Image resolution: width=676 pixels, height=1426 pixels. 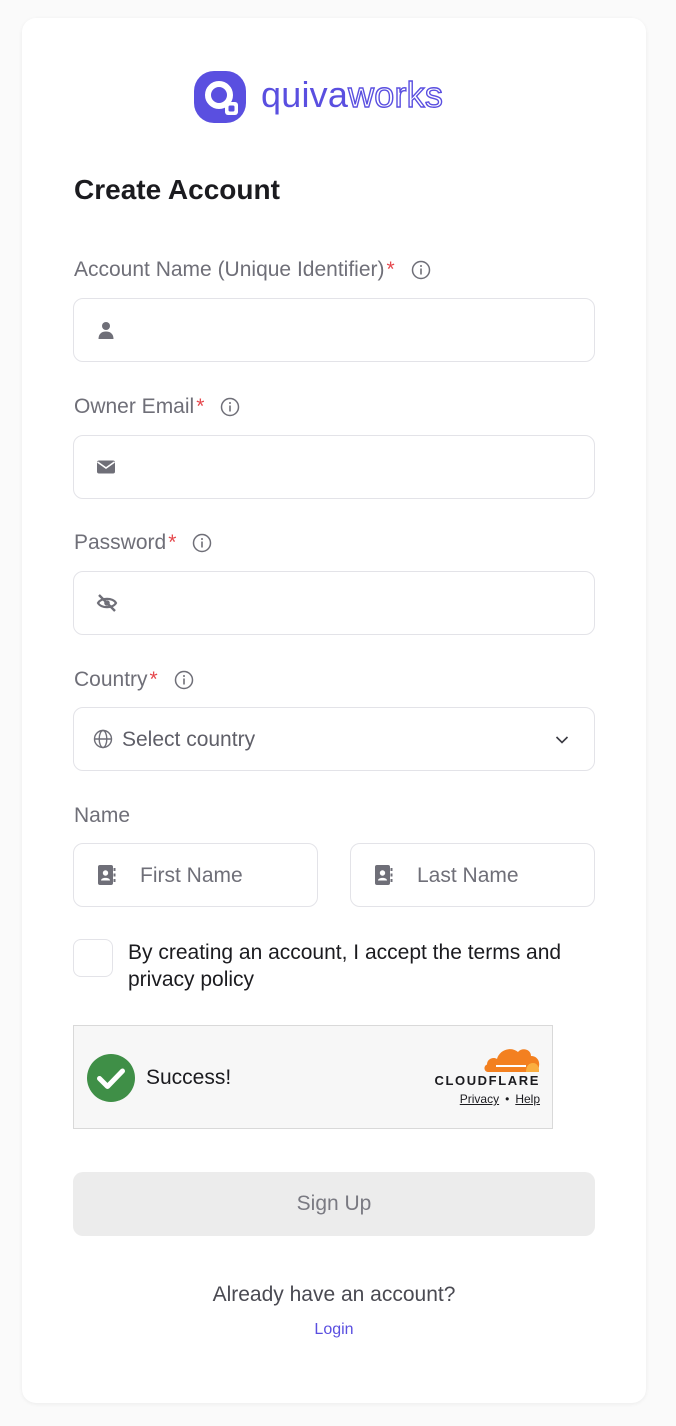 What do you see at coordinates (107, 603) in the screenshot?
I see `eye-slash-icon` at bounding box center [107, 603].